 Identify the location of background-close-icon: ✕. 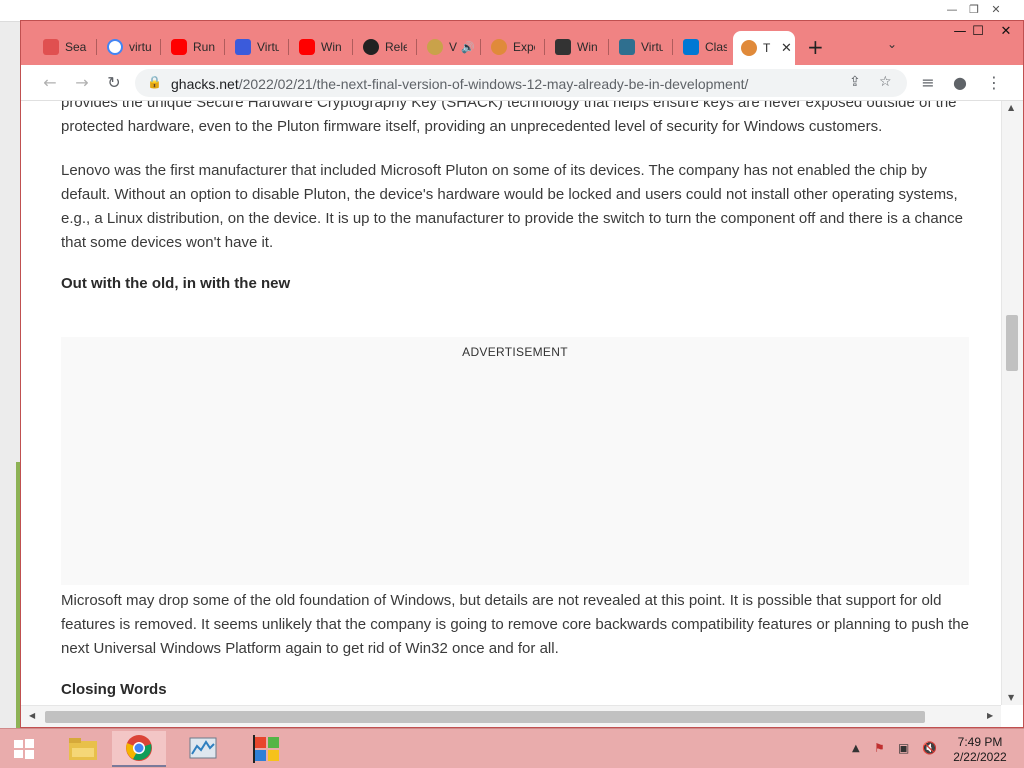
(996, 9).